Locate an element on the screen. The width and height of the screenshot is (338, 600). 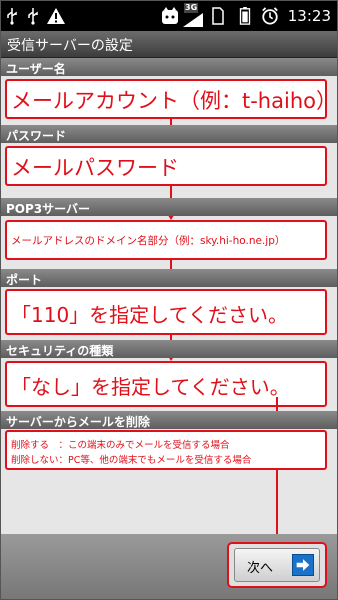
security-type-field: 「なし」を指定してください。 is located at coordinates (166, 384).